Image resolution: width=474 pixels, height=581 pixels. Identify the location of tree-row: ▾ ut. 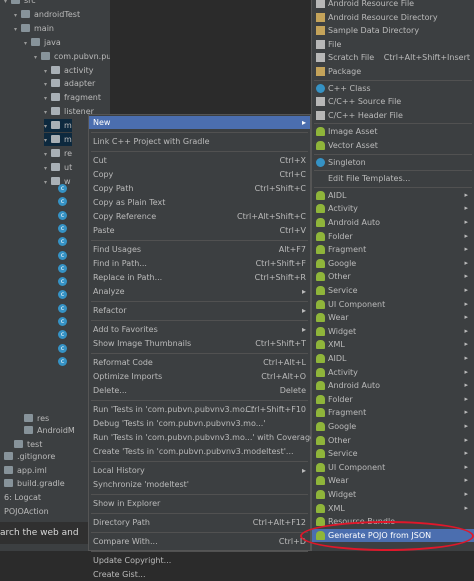
(58, 167).